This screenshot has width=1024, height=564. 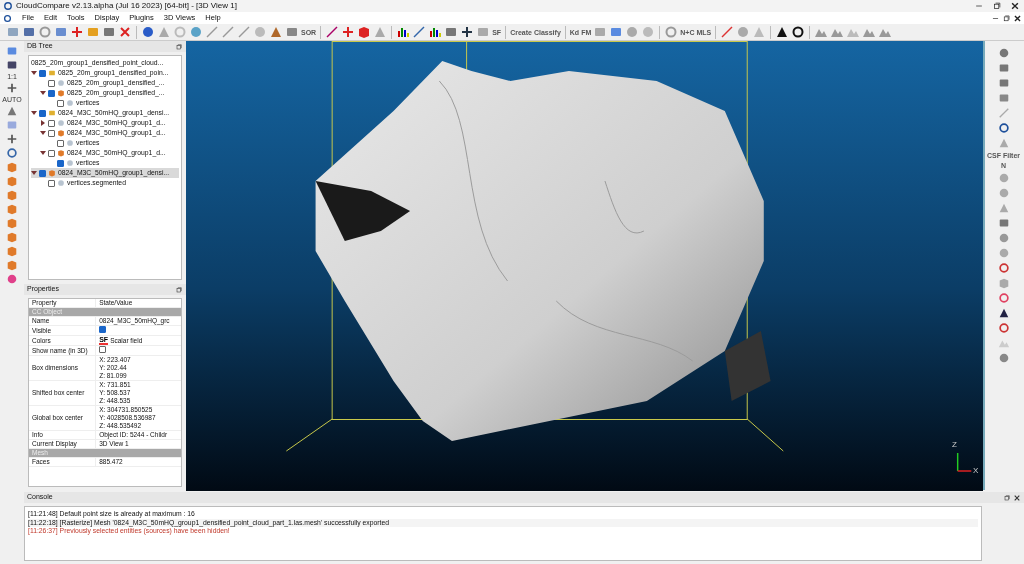 I want to click on window-title: CloudCompare v2.13.alpha (Jul 16 2023) [64-bit] - [3D View 1], so click(x=126, y=6).